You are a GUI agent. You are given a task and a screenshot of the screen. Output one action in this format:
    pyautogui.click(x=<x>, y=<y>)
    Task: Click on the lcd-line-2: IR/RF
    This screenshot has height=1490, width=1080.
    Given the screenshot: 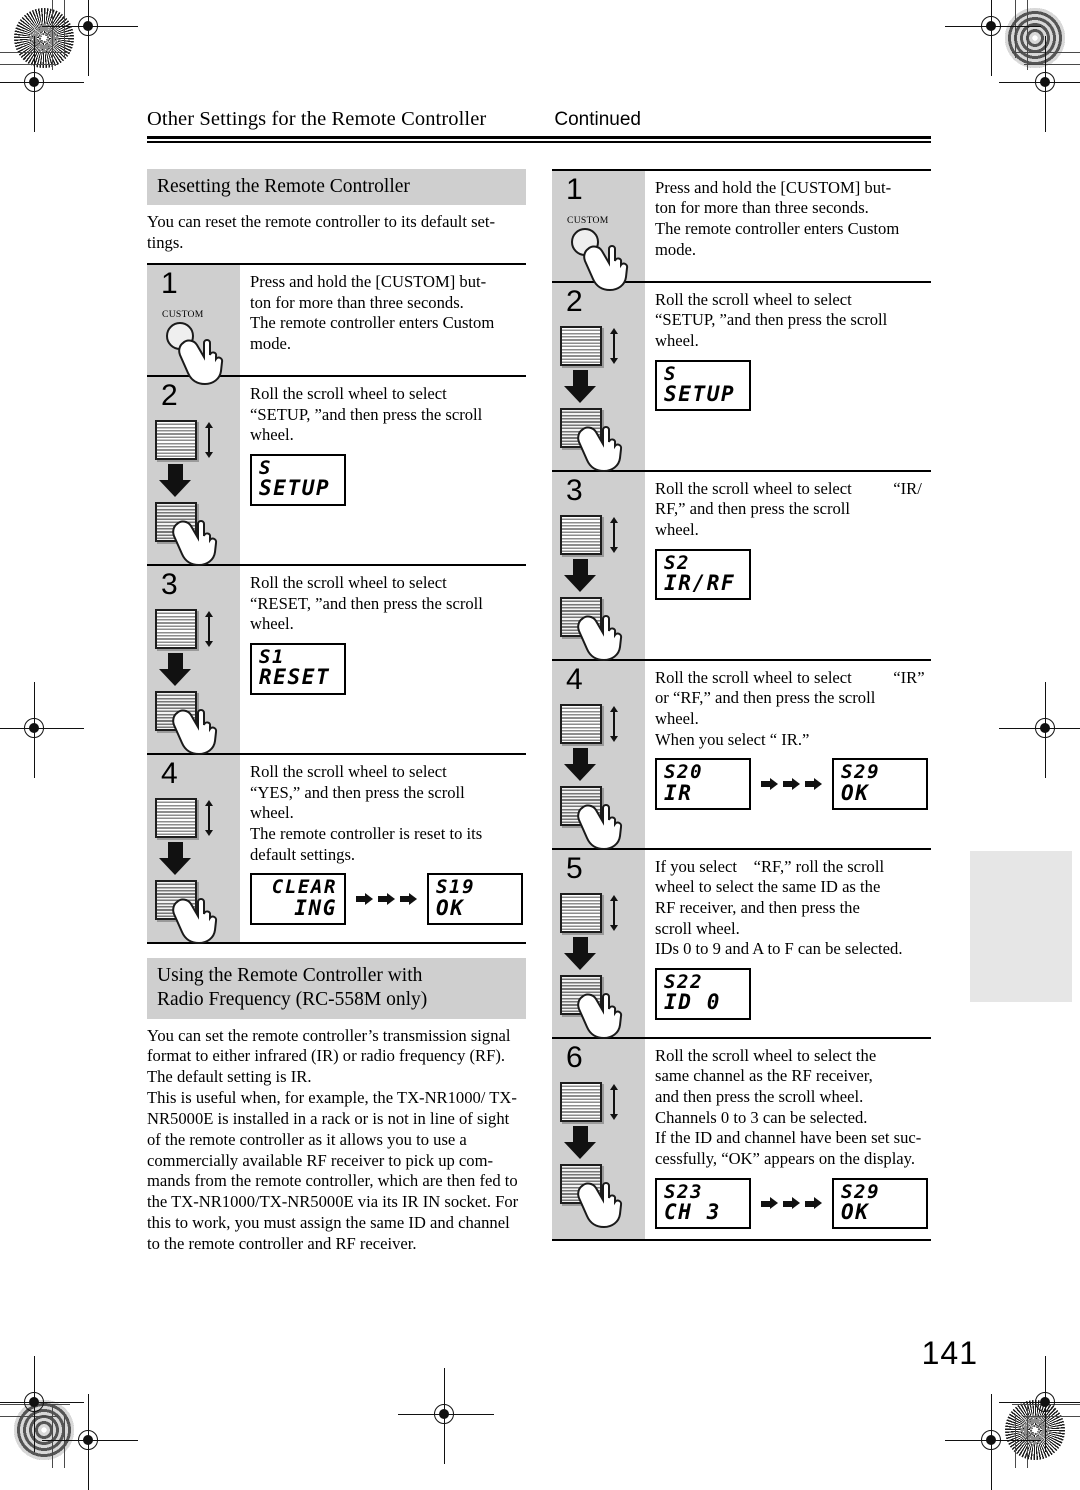 What is the action you would take?
    pyautogui.click(x=700, y=583)
    